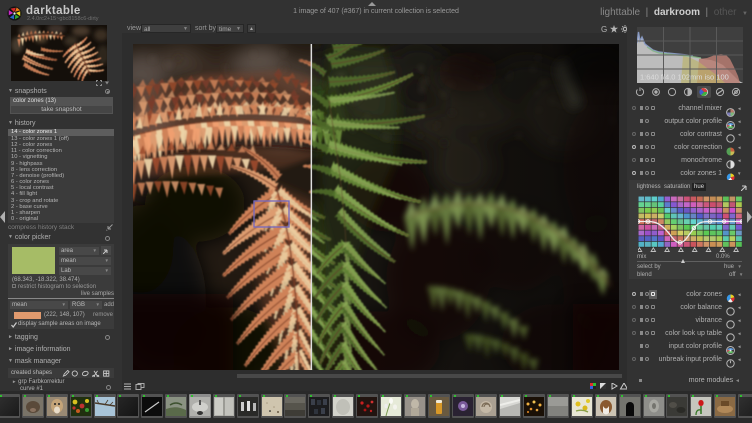  I want to click on svg-text: 1:640 f/4.0 102mm iso 100, so click(684, 77).